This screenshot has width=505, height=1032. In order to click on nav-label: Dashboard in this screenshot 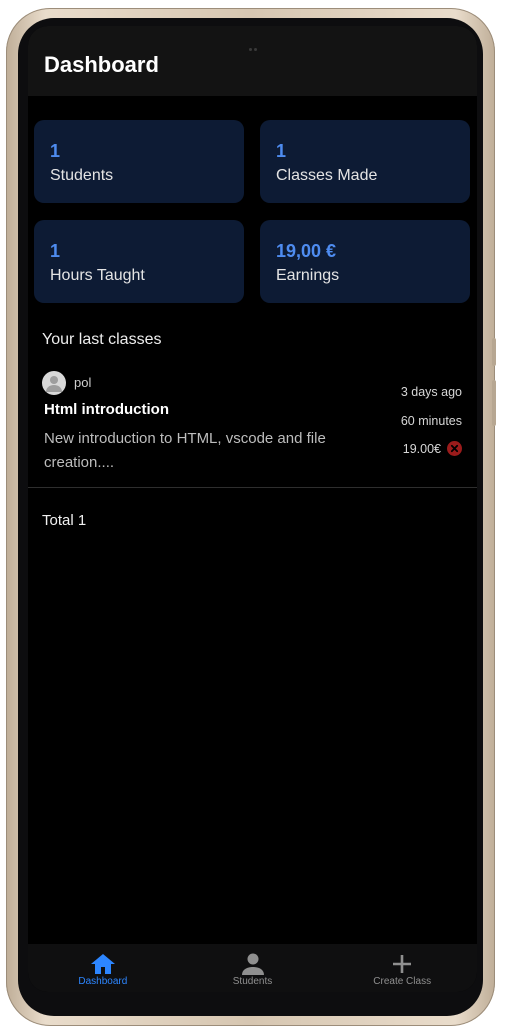, I will do `click(103, 981)`.